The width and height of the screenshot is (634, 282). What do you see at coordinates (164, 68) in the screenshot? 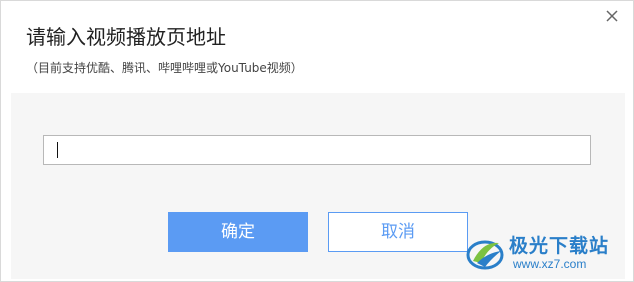
I see `dialog-subtitle: （目前支持优酷、腾讯、哔哩哔哩或YouTube视频）` at bounding box center [164, 68].